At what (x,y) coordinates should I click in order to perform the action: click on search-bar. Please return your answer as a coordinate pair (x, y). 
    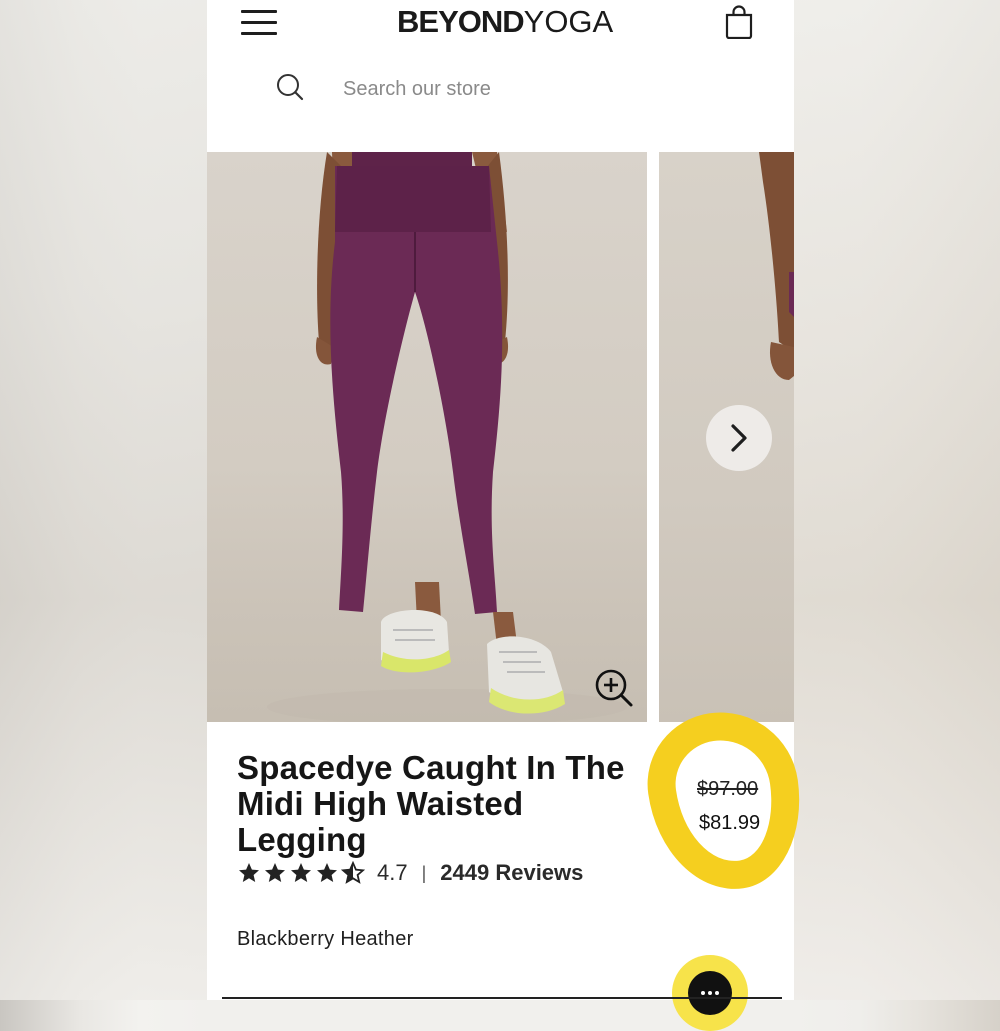
    Looking at the image, I should click on (500, 89).